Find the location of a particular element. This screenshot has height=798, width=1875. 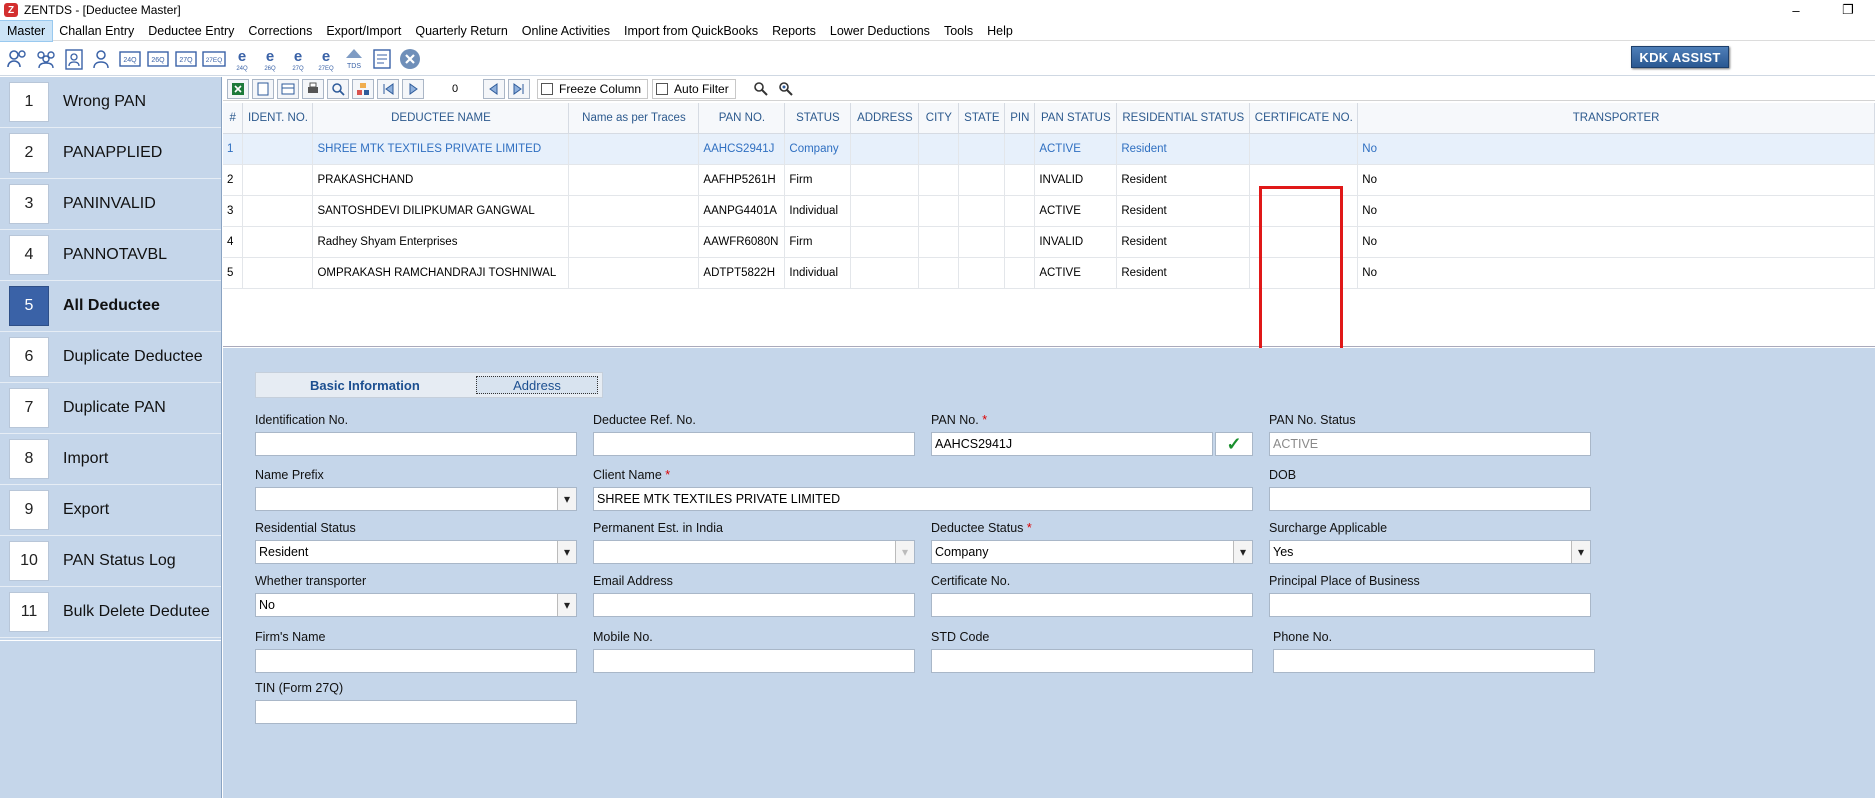

find-user-icon is located at coordinates (761, 89).